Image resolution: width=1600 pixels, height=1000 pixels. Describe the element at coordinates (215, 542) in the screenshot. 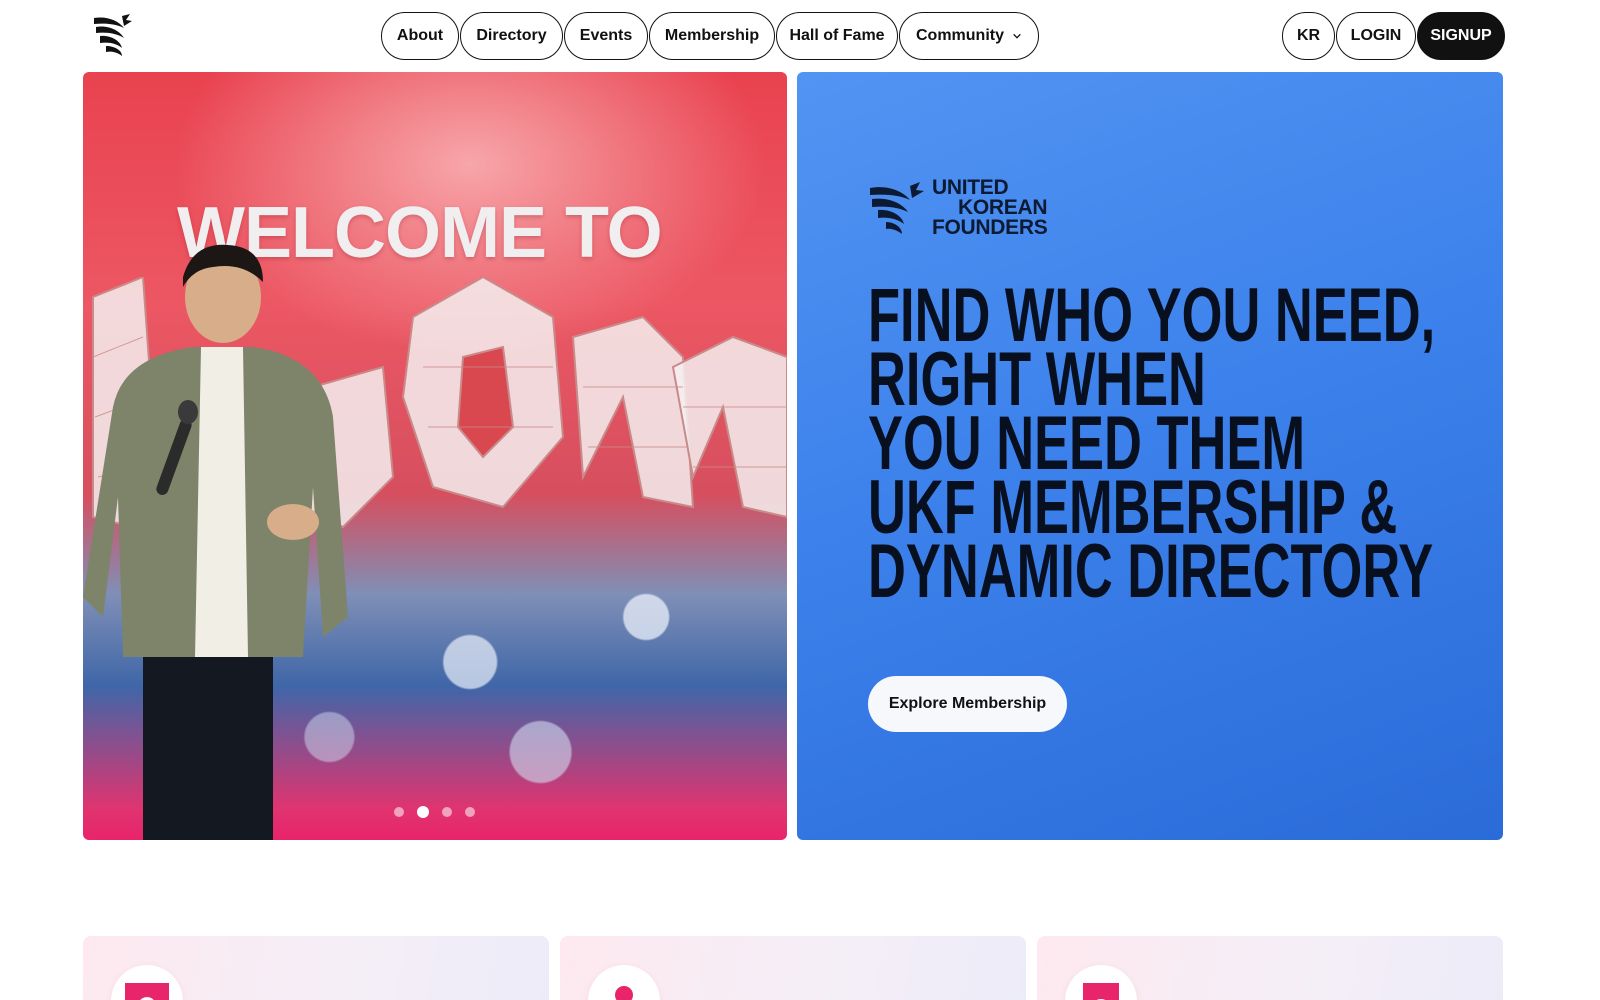

I see `speaker-photo` at that location.